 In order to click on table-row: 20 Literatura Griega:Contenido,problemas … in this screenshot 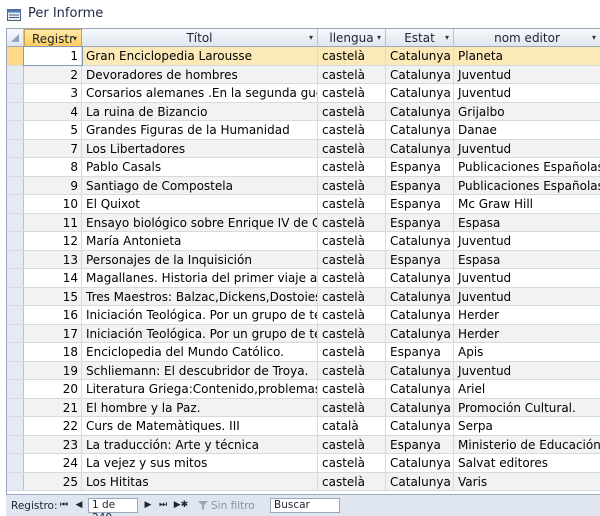, I will do `click(303, 389)`.